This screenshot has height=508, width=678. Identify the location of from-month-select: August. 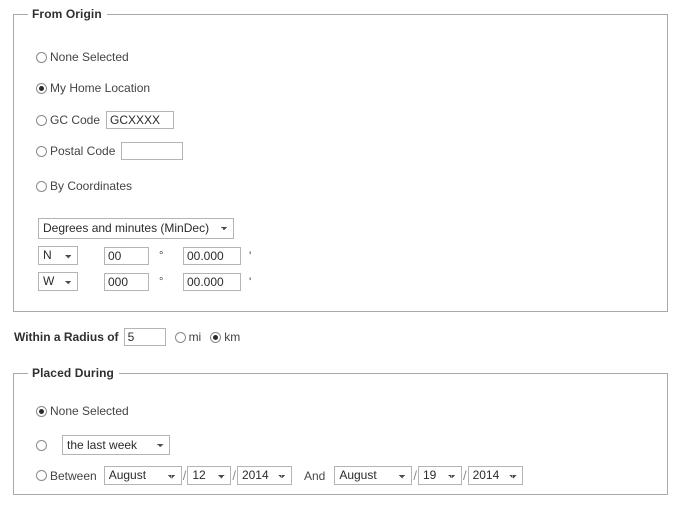
(142, 475).